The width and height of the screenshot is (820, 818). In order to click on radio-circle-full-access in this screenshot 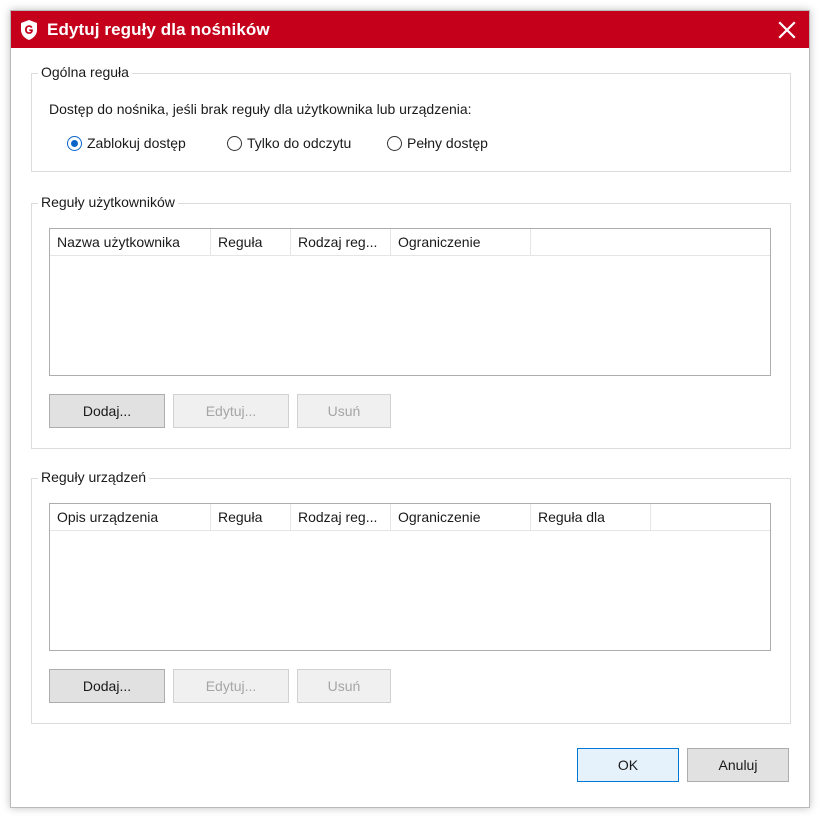, I will do `click(394, 143)`.